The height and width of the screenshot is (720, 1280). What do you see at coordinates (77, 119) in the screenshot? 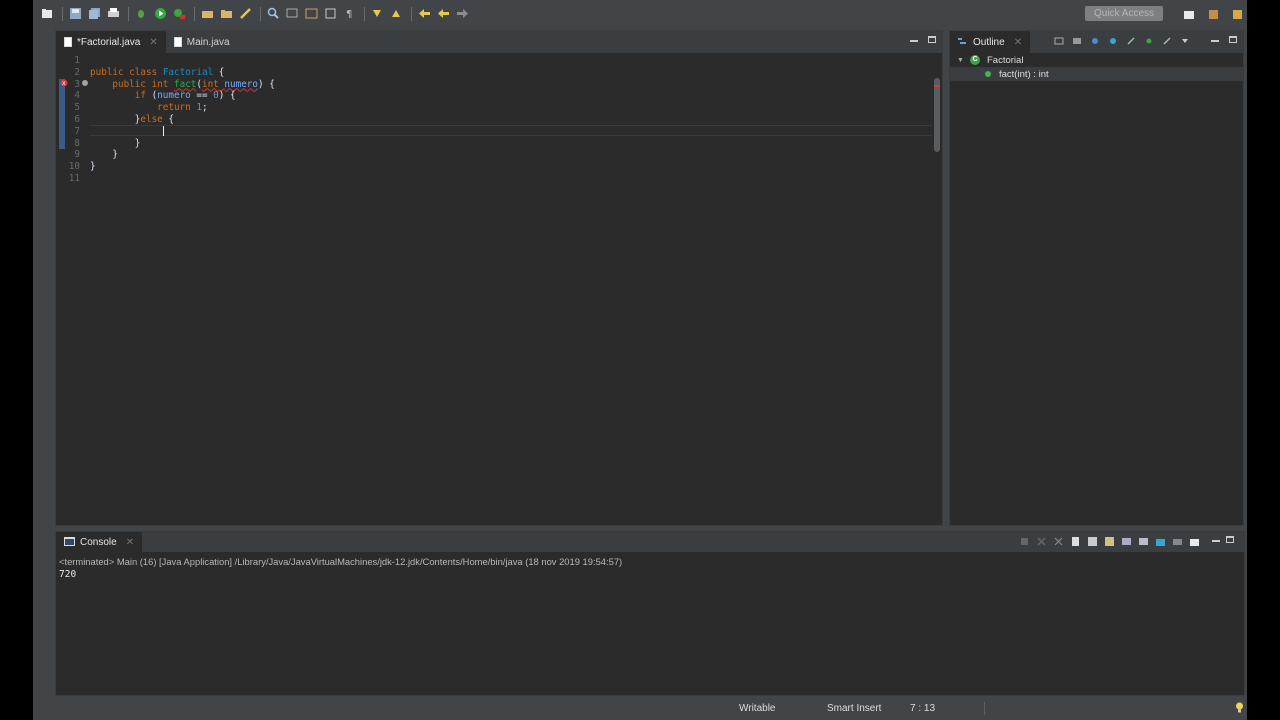
I see `line-number: 6` at bounding box center [77, 119].